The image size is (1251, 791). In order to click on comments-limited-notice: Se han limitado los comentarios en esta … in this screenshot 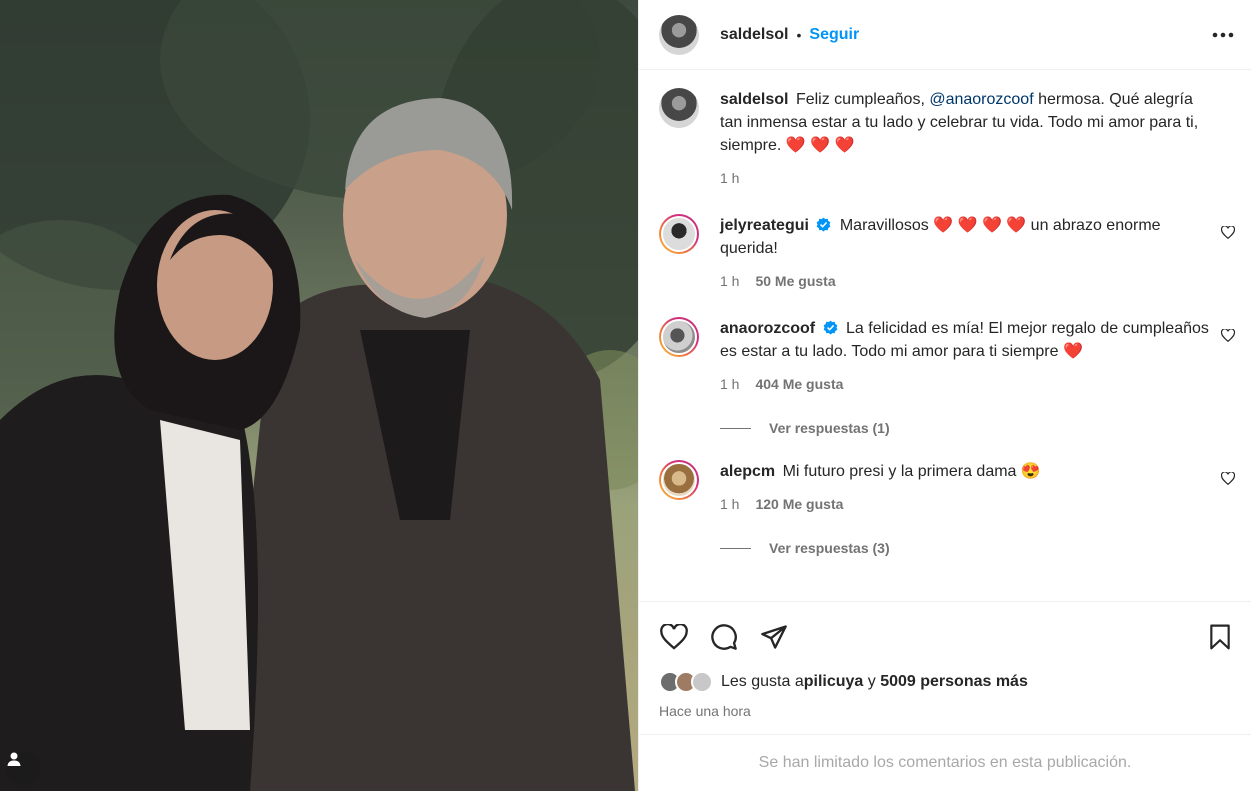, I will do `click(945, 762)`.